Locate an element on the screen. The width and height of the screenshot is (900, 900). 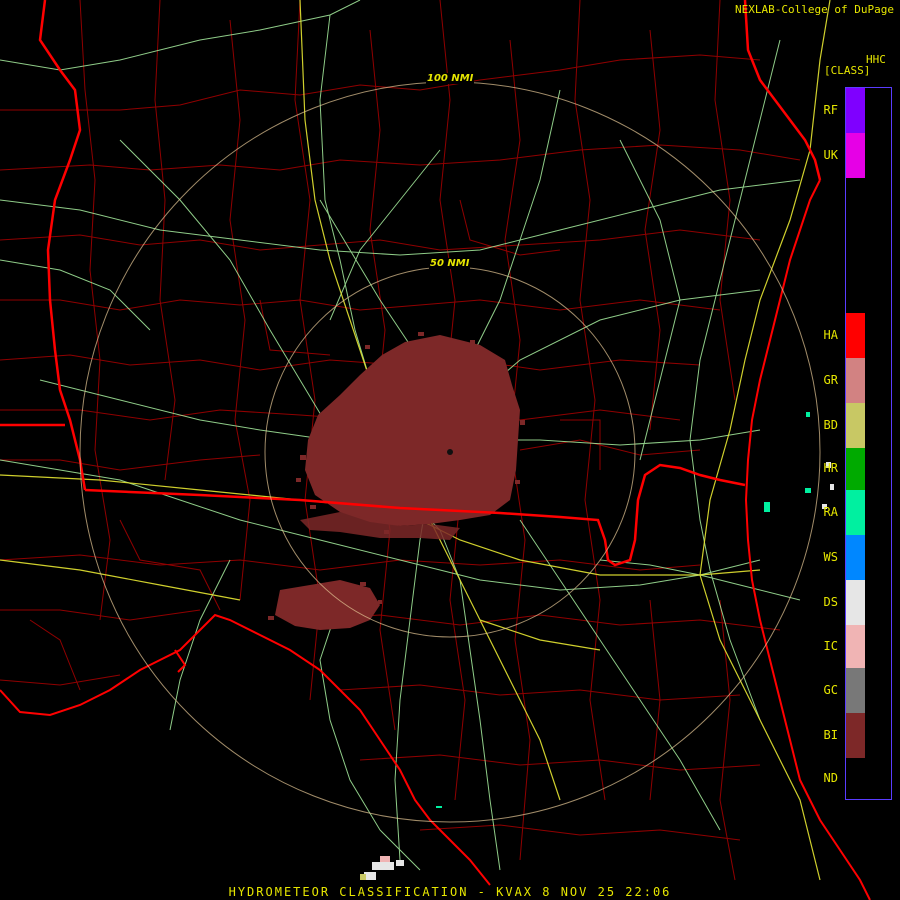
credit-text: NEXLAB-College of DuPage is located at coordinates (814, 9).